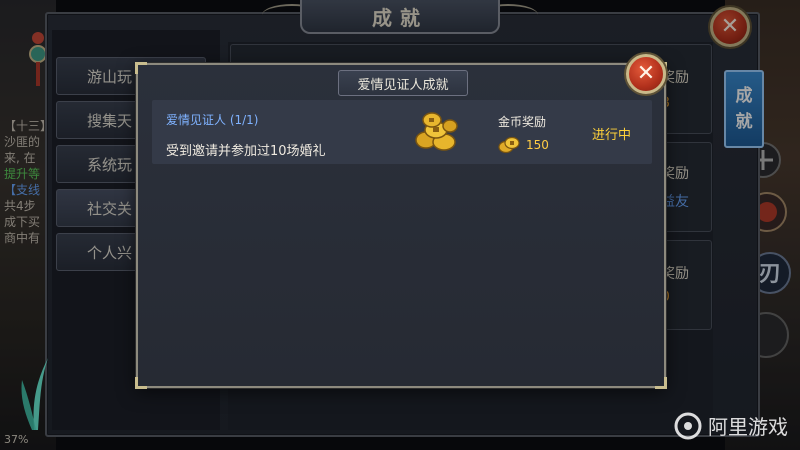  I want to click on close-icon: ✕, so click(646, 73).